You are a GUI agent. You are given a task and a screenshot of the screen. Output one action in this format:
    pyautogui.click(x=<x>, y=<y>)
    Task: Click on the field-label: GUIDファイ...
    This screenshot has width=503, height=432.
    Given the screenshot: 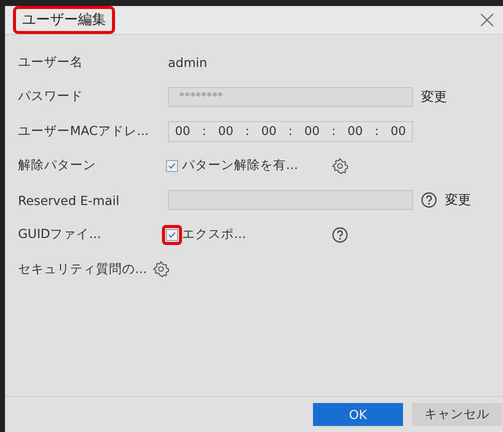 What is the action you would take?
    pyautogui.click(x=60, y=235)
    